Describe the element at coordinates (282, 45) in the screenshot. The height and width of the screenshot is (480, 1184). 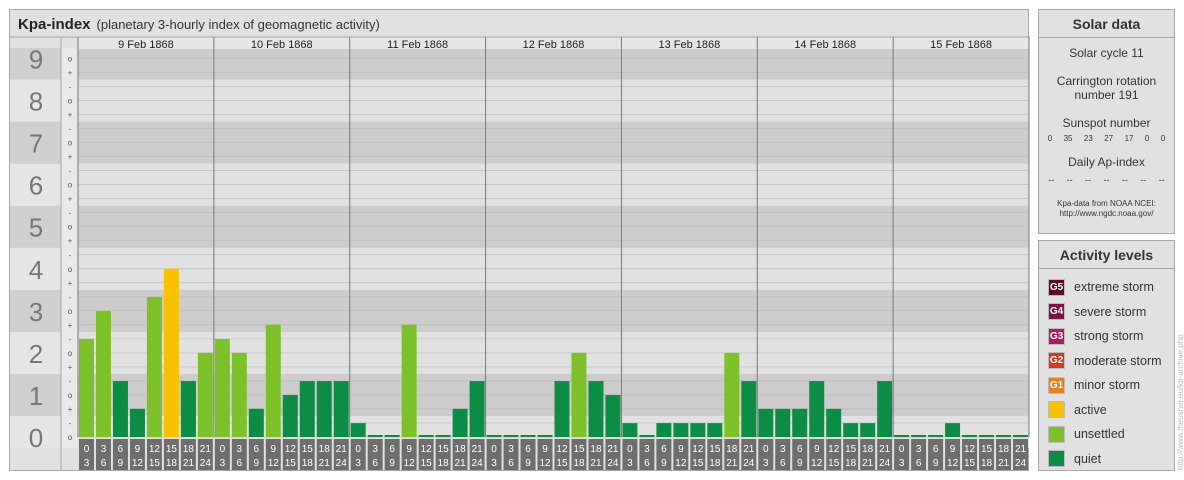
I see `day-label: 10 Feb 1868` at that location.